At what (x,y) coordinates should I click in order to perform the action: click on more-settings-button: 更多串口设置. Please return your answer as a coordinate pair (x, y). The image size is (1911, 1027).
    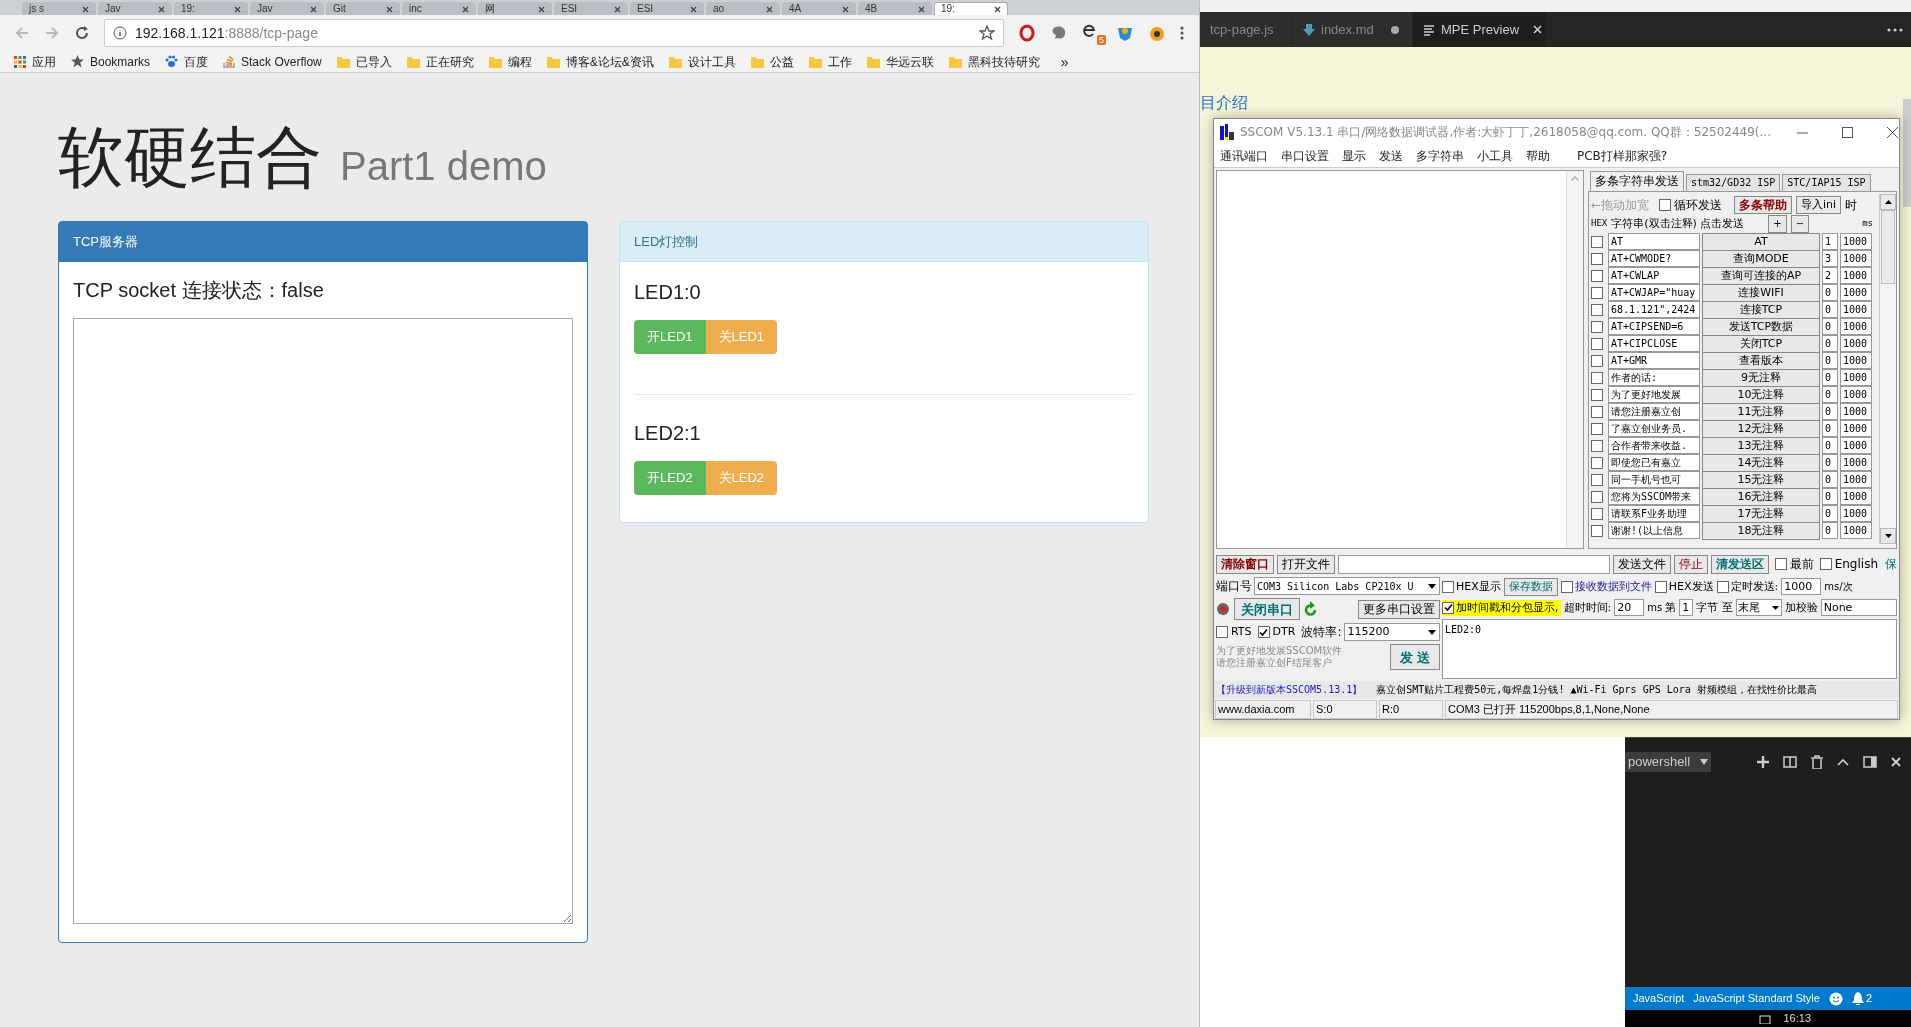
    Looking at the image, I should click on (1399, 609).